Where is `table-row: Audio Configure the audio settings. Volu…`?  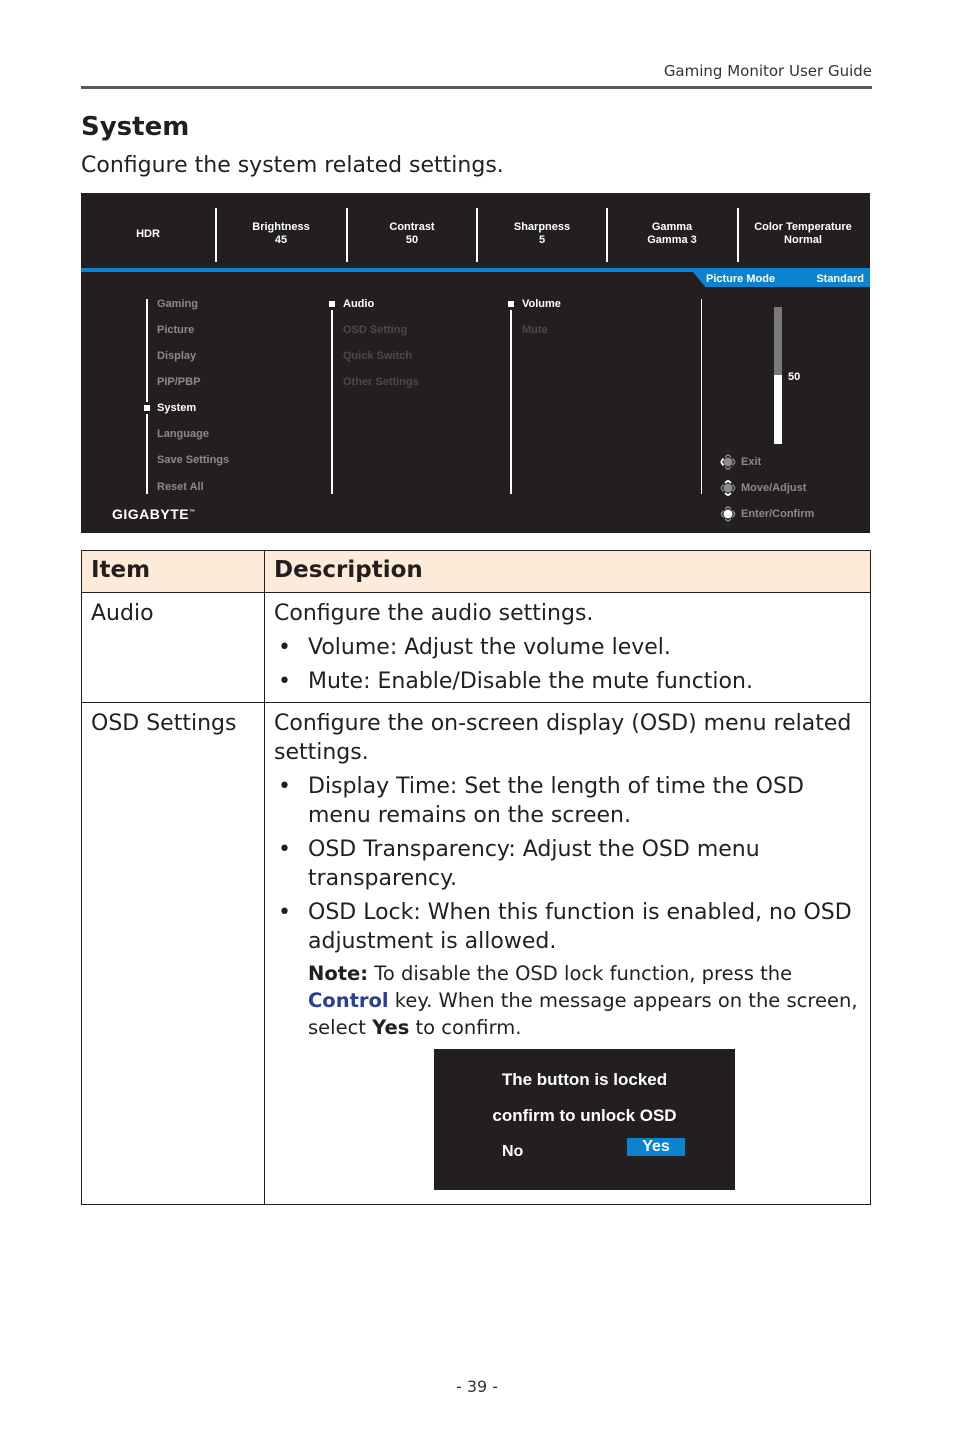 table-row: Audio Configure the audio settings. Volu… is located at coordinates (476, 647).